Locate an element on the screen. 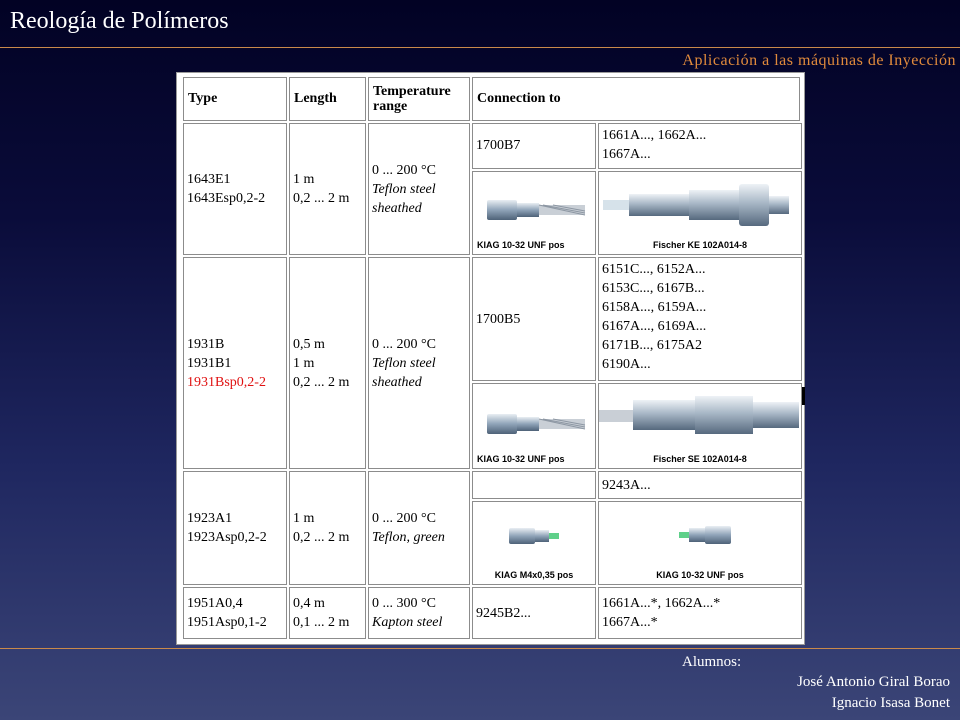  edge-marker is located at coordinates (803, 396).